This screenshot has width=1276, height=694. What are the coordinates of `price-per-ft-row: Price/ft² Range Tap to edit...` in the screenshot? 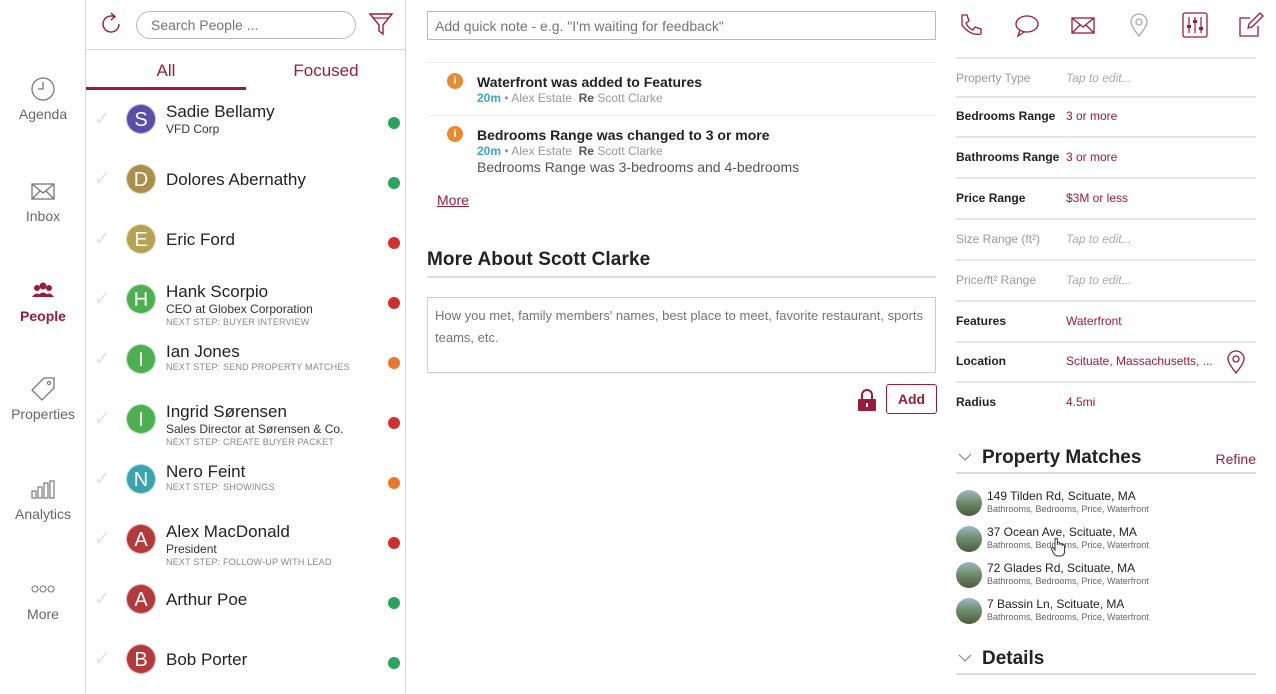 It's located at (1106, 281).